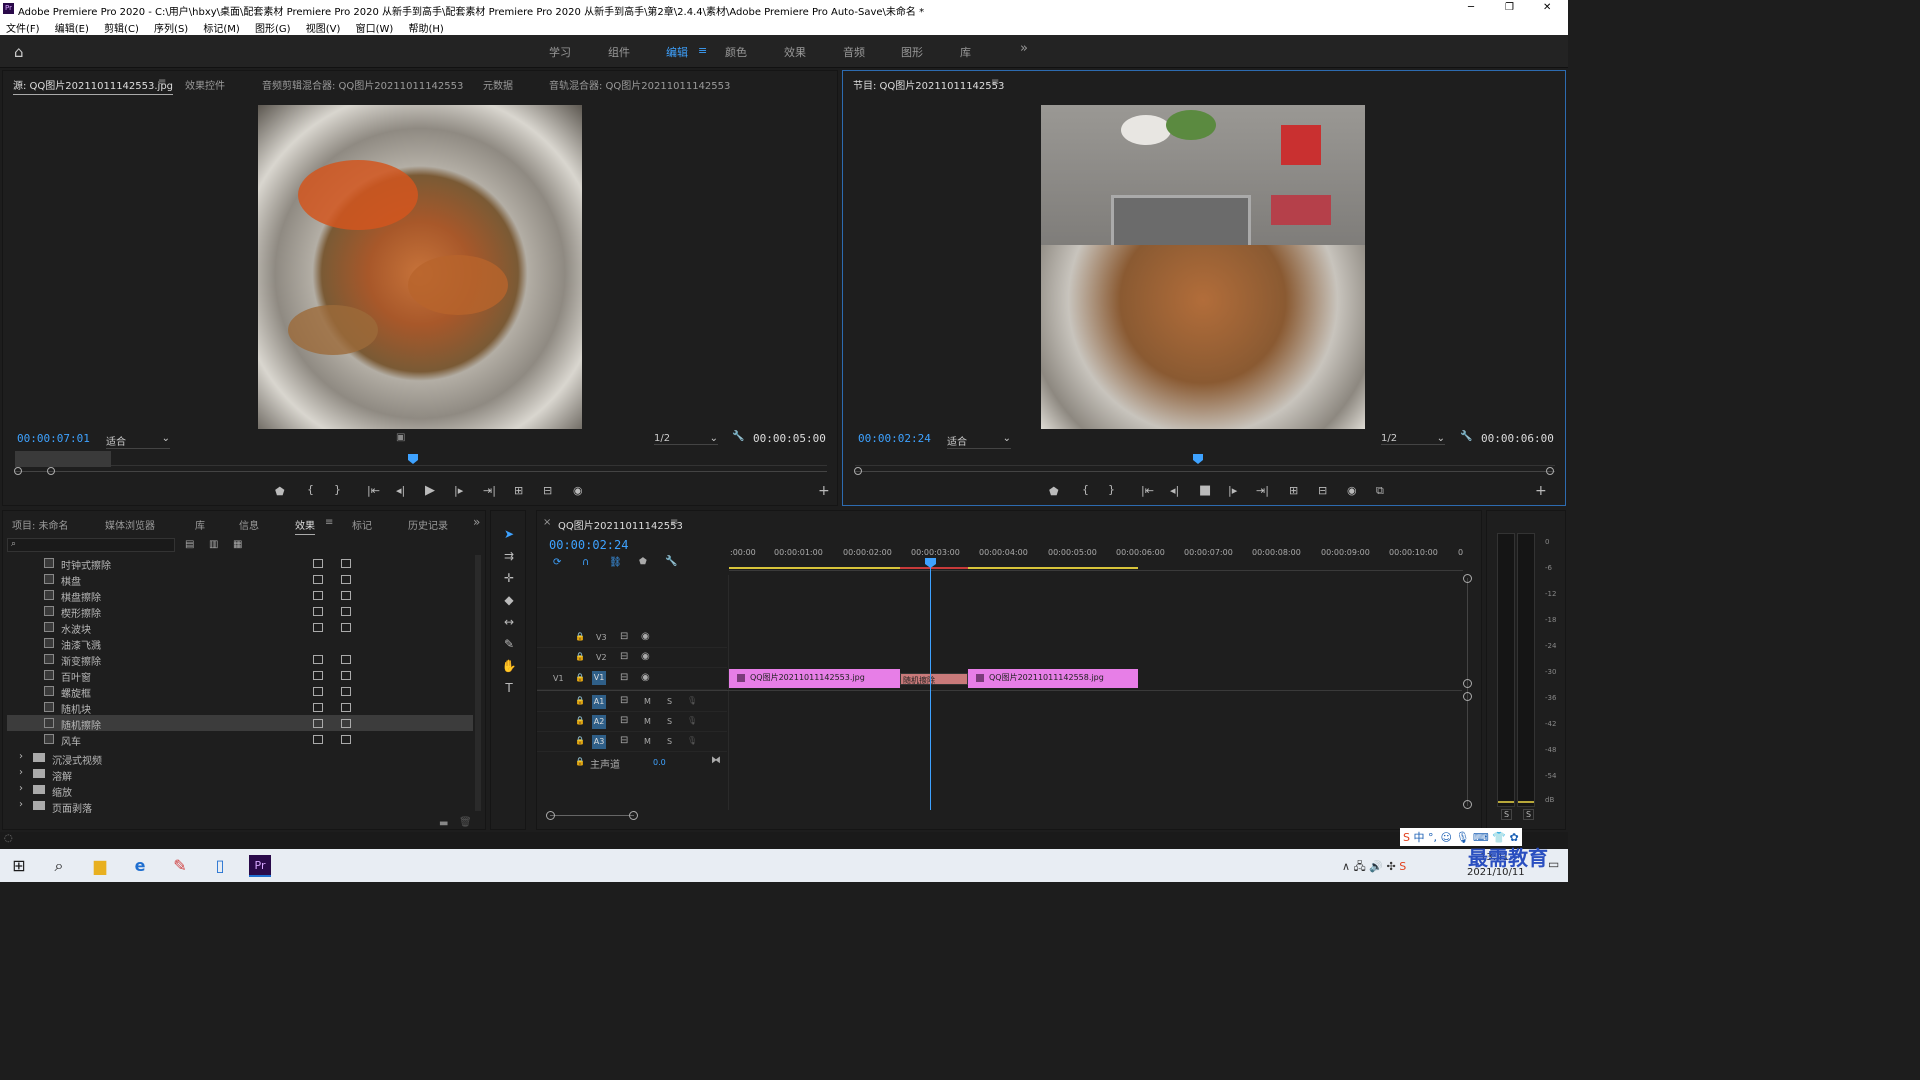  Describe the element at coordinates (249, 524) in the screenshot. I see `tab-info: 信息` at that location.